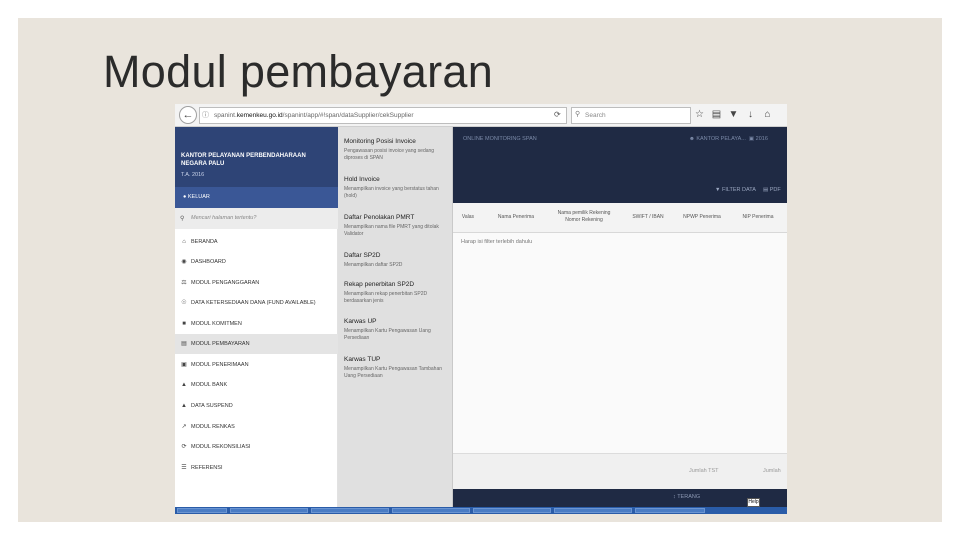 This screenshot has height=540, width=960. I want to click on submenu-item-daftar-sp2d: Daftar SP2D Menampilkan daftar SP2D, so click(397, 260).